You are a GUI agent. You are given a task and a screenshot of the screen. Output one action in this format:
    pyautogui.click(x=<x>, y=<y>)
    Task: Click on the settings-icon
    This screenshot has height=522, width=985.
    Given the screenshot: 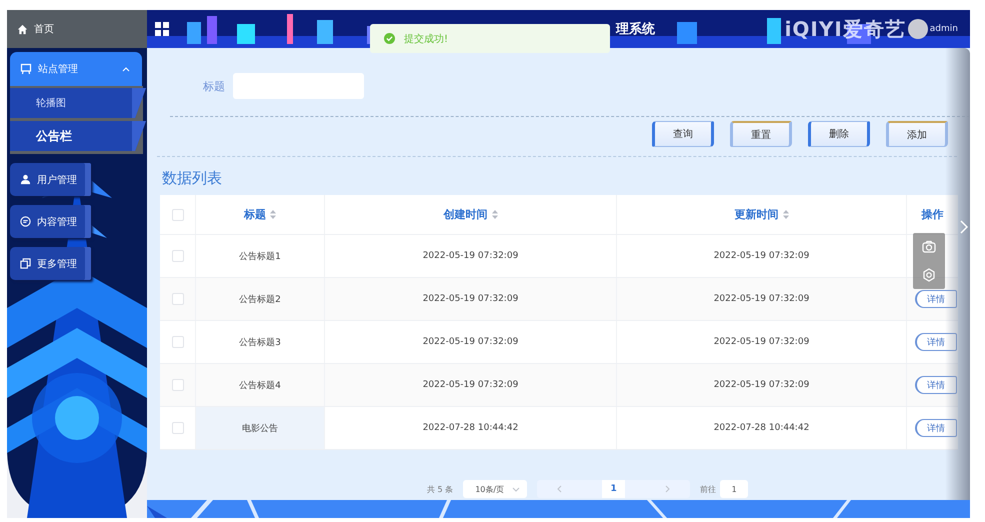 What is the action you would take?
    pyautogui.click(x=929, y=275)
    